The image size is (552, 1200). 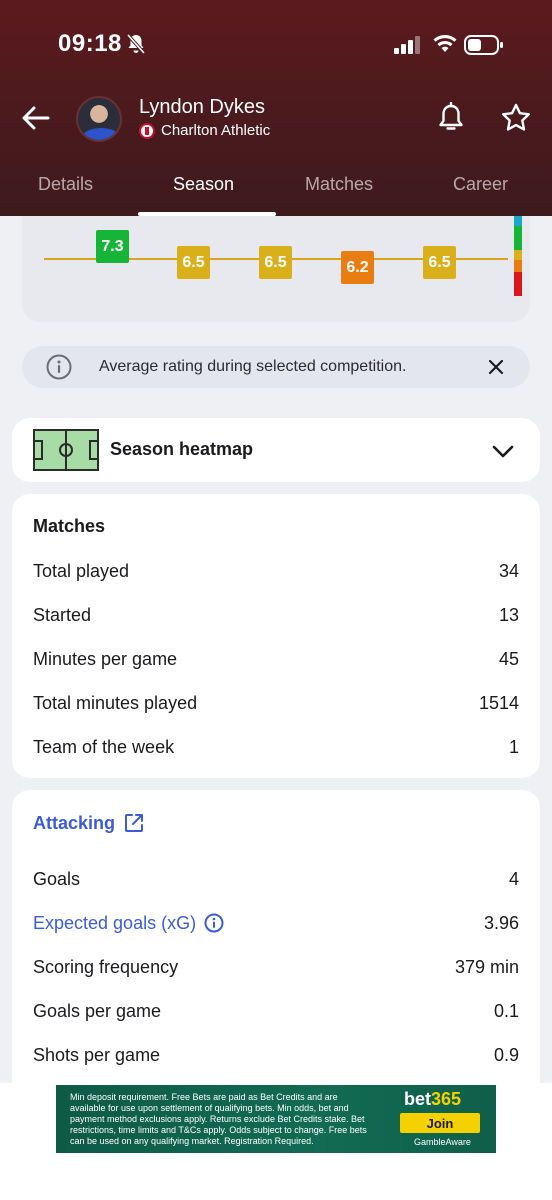 What do you see at coordinates (276, 615) in the screenshot?
I see `stat-row: Started 13` at bounding box center [276, 615].